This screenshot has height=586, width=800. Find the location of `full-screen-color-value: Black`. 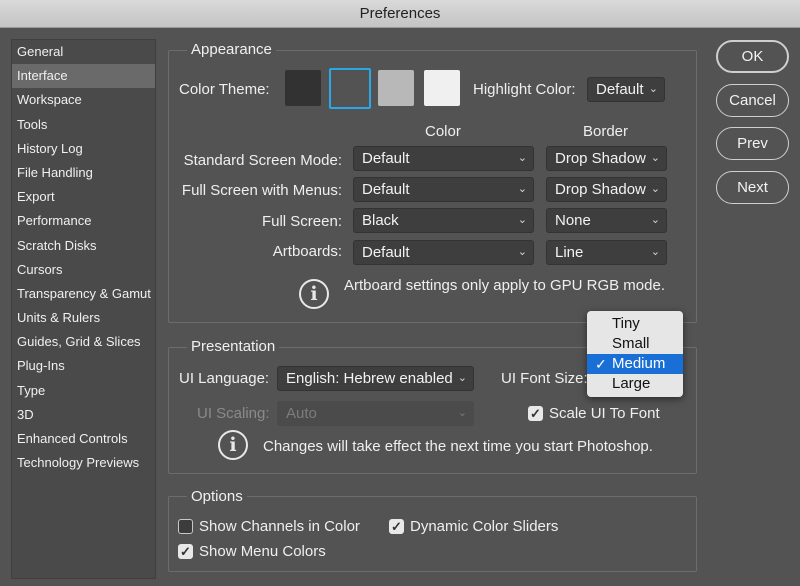

full-screen-color-value: Black is located at coordinates (380, 220).